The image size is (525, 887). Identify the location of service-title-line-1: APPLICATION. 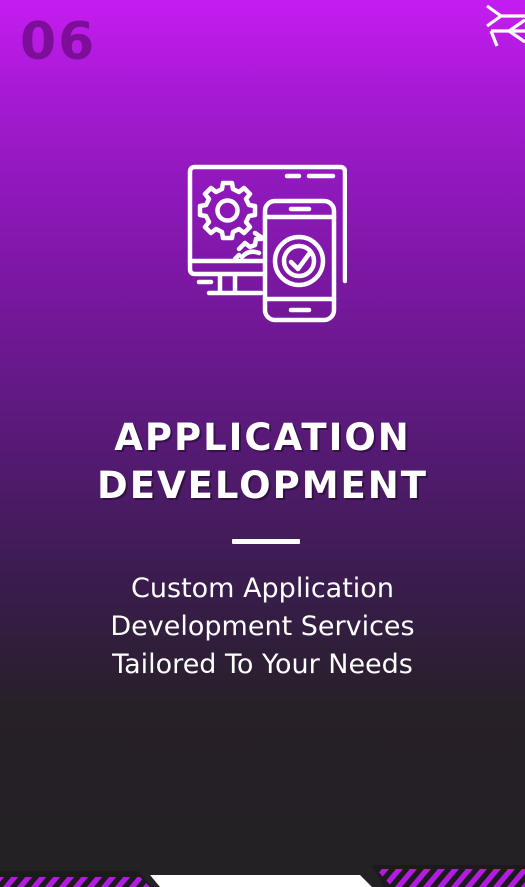
(262, 437).